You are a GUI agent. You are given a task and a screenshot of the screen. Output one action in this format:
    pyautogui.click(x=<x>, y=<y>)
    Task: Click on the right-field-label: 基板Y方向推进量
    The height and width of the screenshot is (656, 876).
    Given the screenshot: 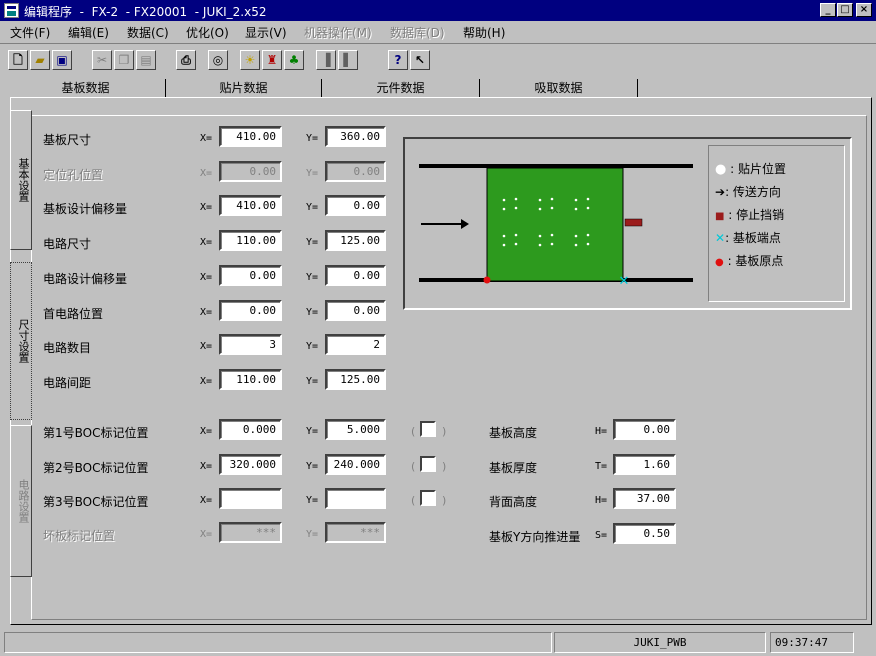 What is the action you would take?
    pyautogui.click(x=535, y=536)
    